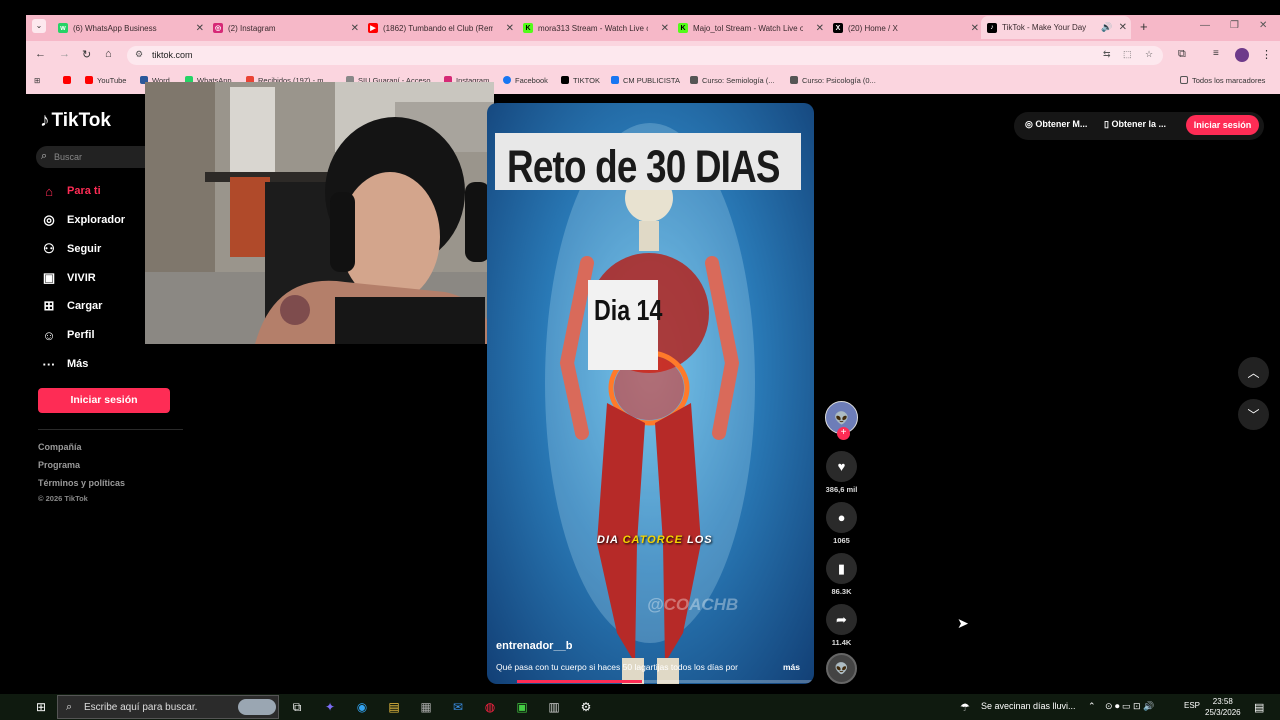 This screenshot has width=1280, height=720. I want to click on bookmark-youtube: YouTube, so click(105, 80).